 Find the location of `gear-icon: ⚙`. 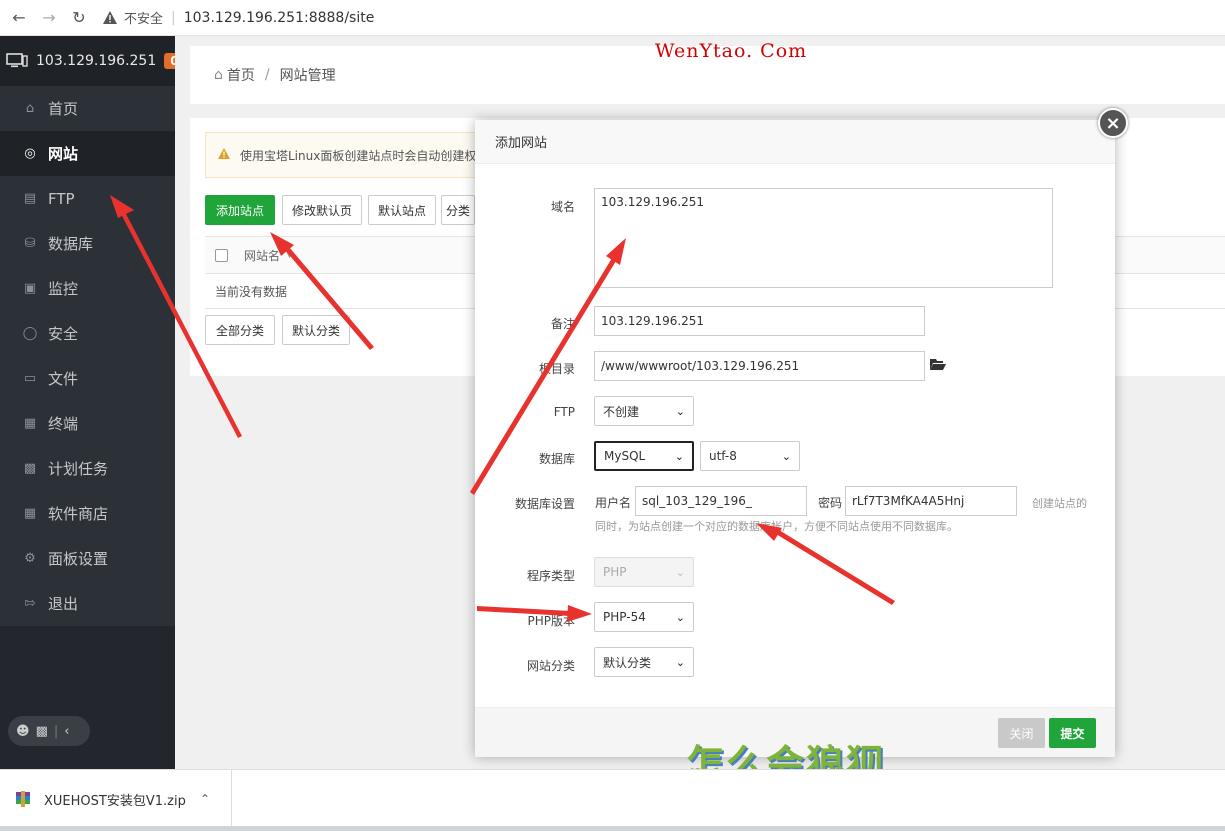

gear-icon: ⚙ is located at coordinates (30, 558).